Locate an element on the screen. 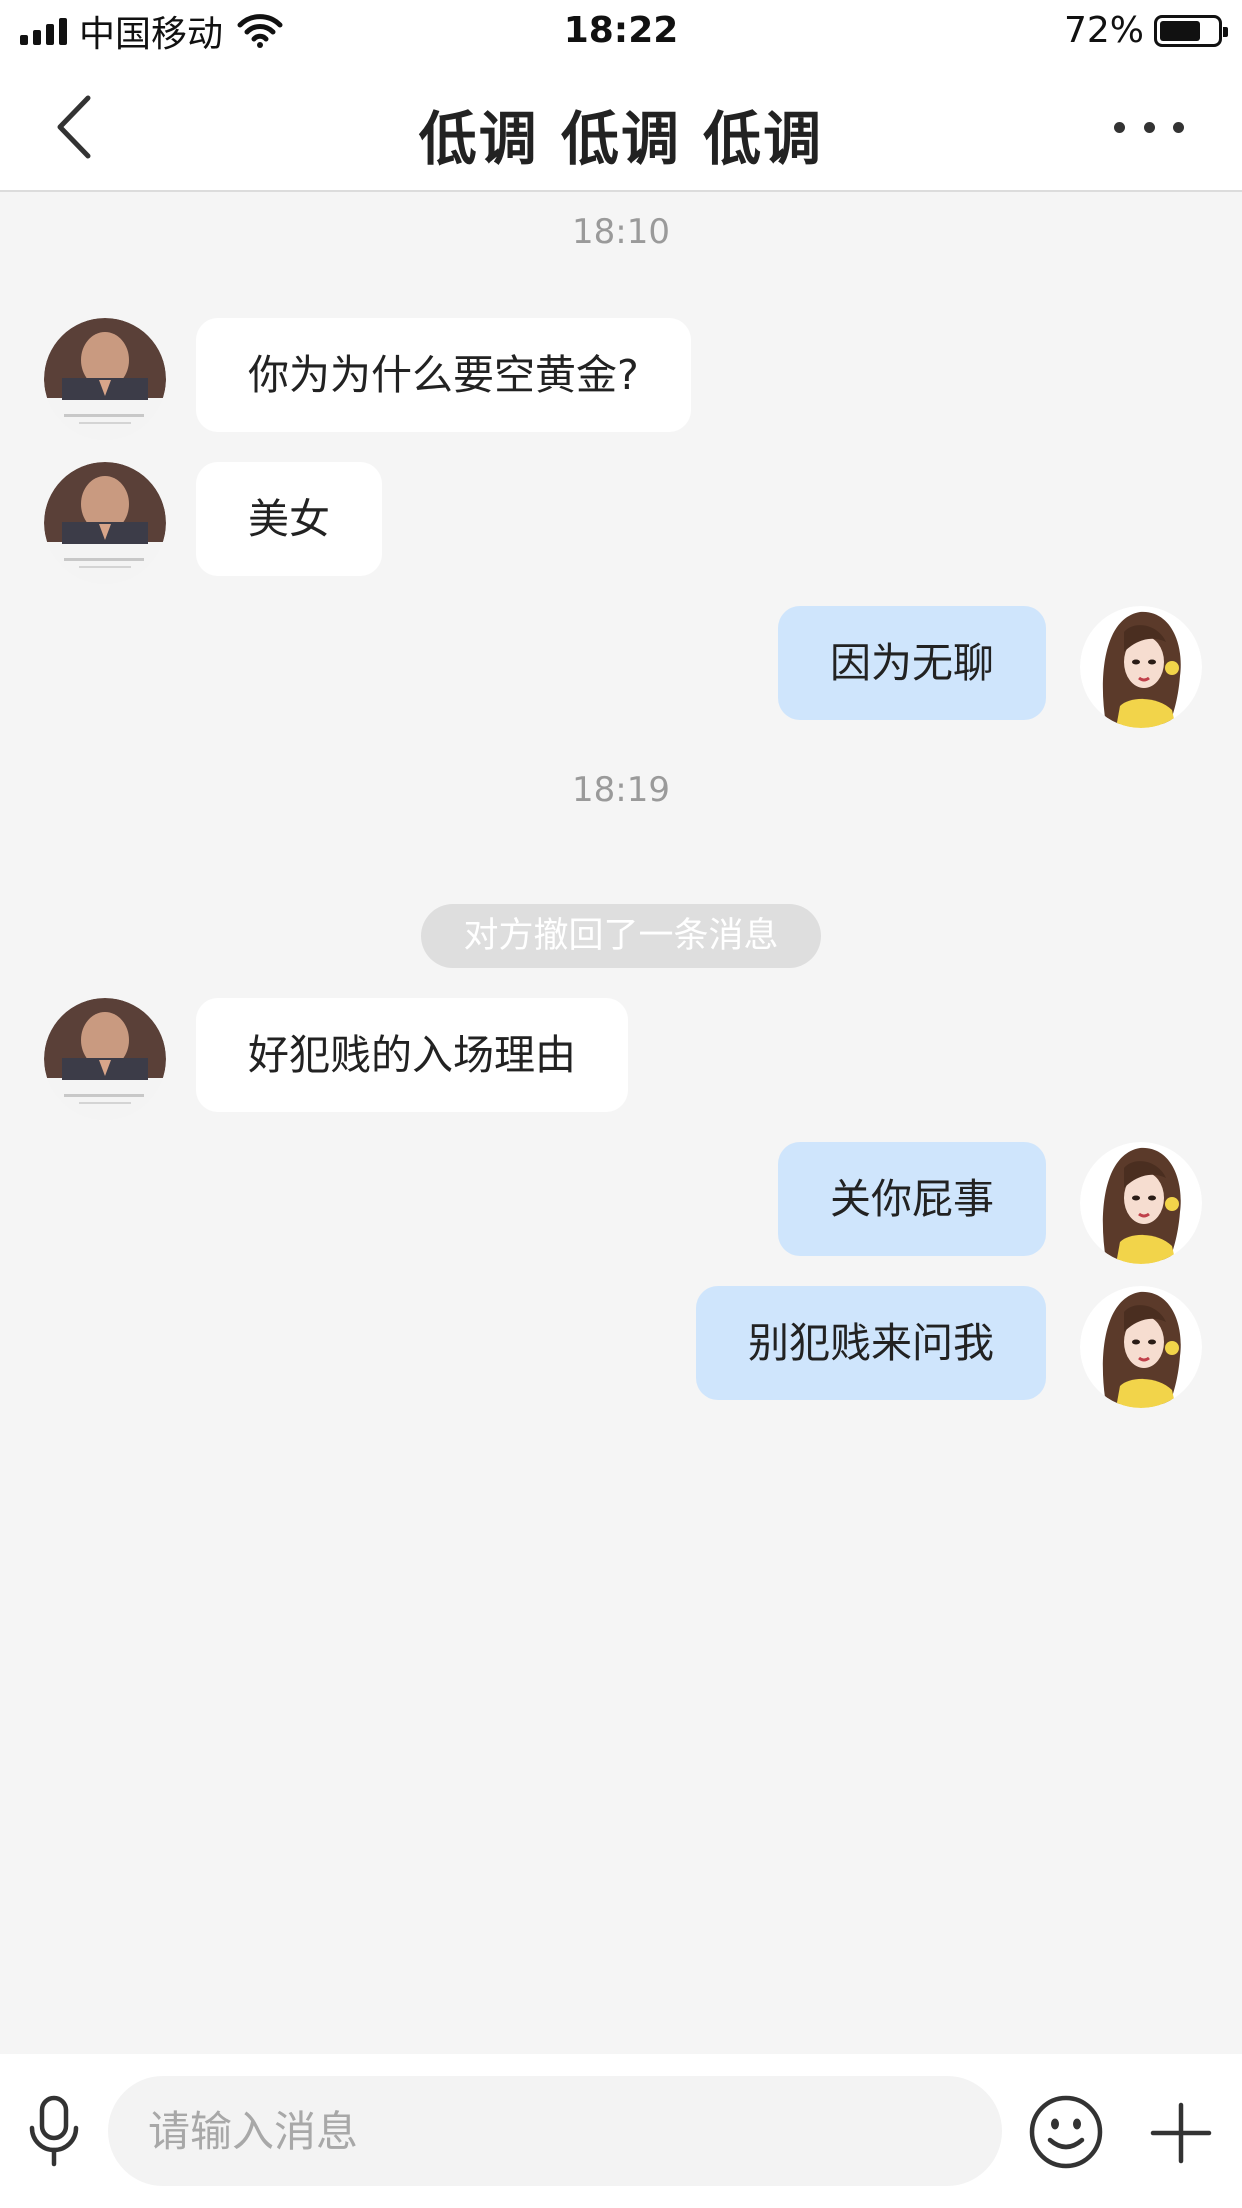 This screenshot has height=2208, width=1242. timestamp: 18:10 is located at coordinates (621, 232).